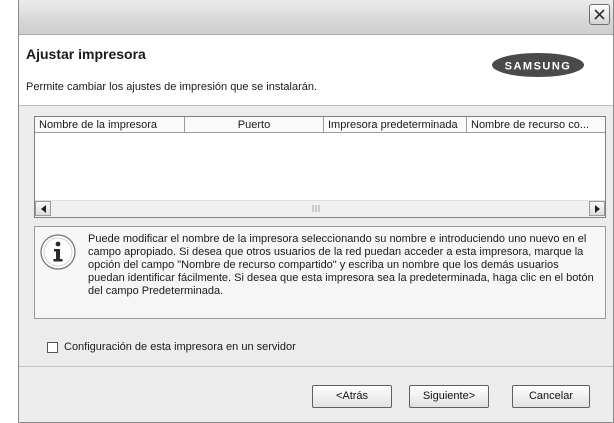 The width and height of the screenshot is (614, 423). What do you see at coordinates (316, 366) in the screenshot?
I see `footer-divider` at bounding box center [316, 366].